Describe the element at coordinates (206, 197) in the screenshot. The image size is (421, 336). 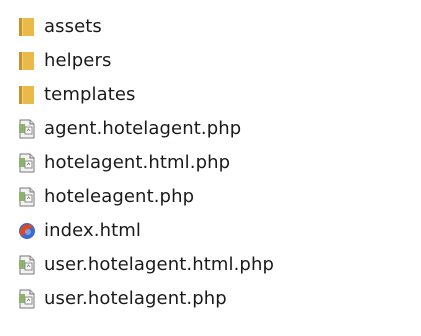
I see `file-item-hoteleagent-php: hoteleagent.php` at that location.